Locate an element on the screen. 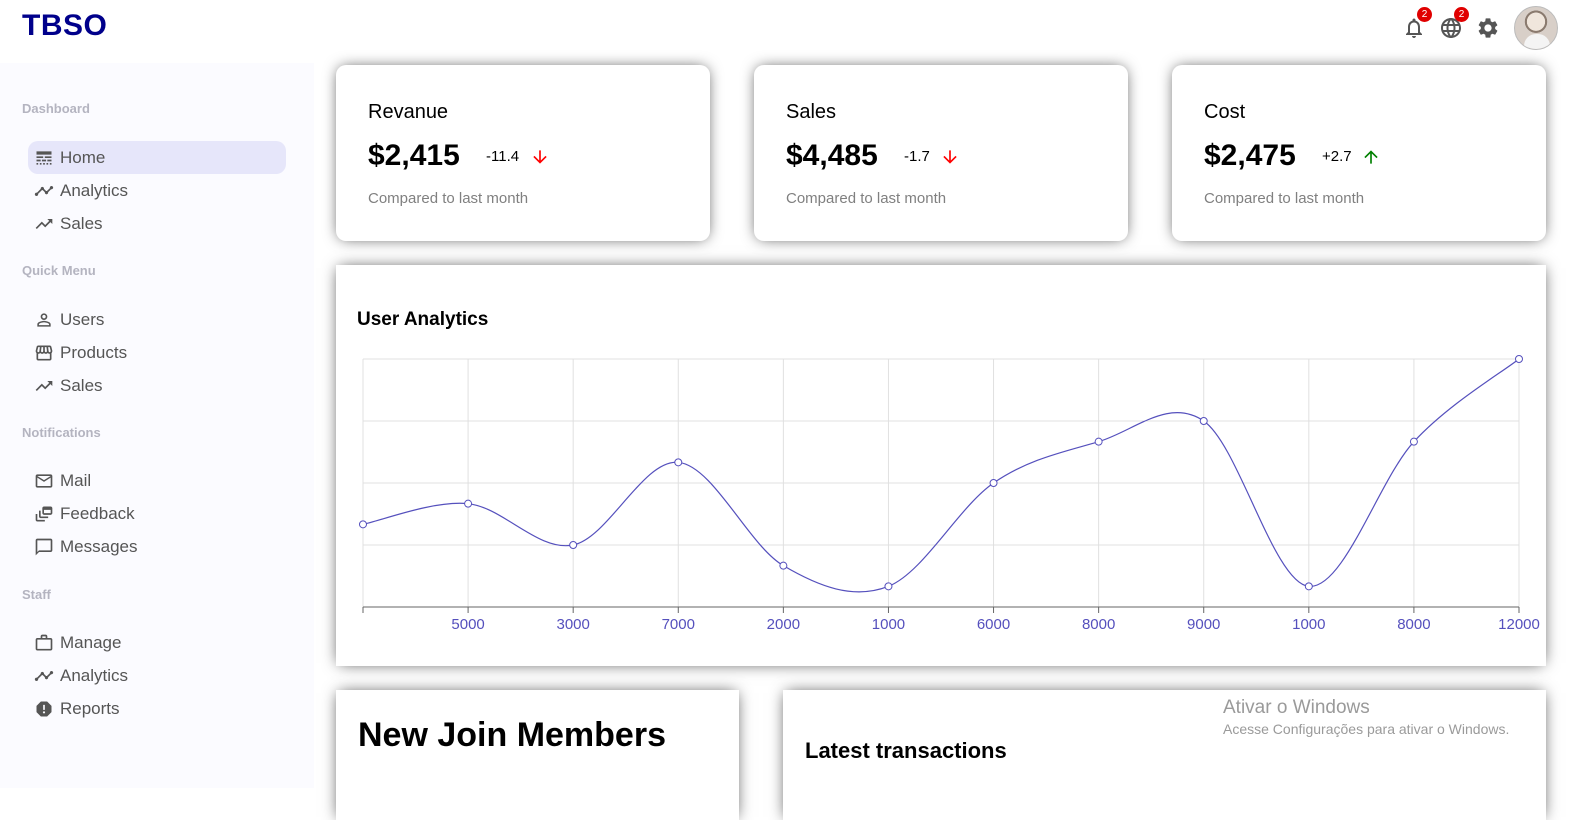 The height and width of the screenshot is (820, 1583). sidebar-item-label: Manage is located at coordinates (91, 642).